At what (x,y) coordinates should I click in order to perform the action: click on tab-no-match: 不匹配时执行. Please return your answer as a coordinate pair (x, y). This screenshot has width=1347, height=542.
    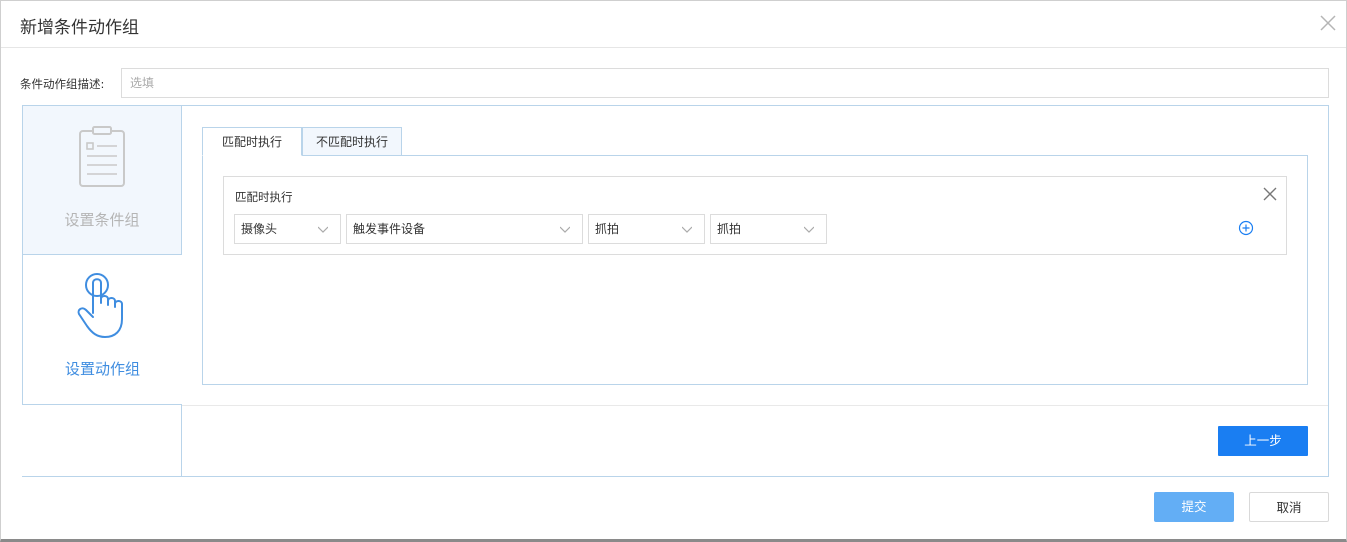
    Looking at the image, I should click on (352, 141).